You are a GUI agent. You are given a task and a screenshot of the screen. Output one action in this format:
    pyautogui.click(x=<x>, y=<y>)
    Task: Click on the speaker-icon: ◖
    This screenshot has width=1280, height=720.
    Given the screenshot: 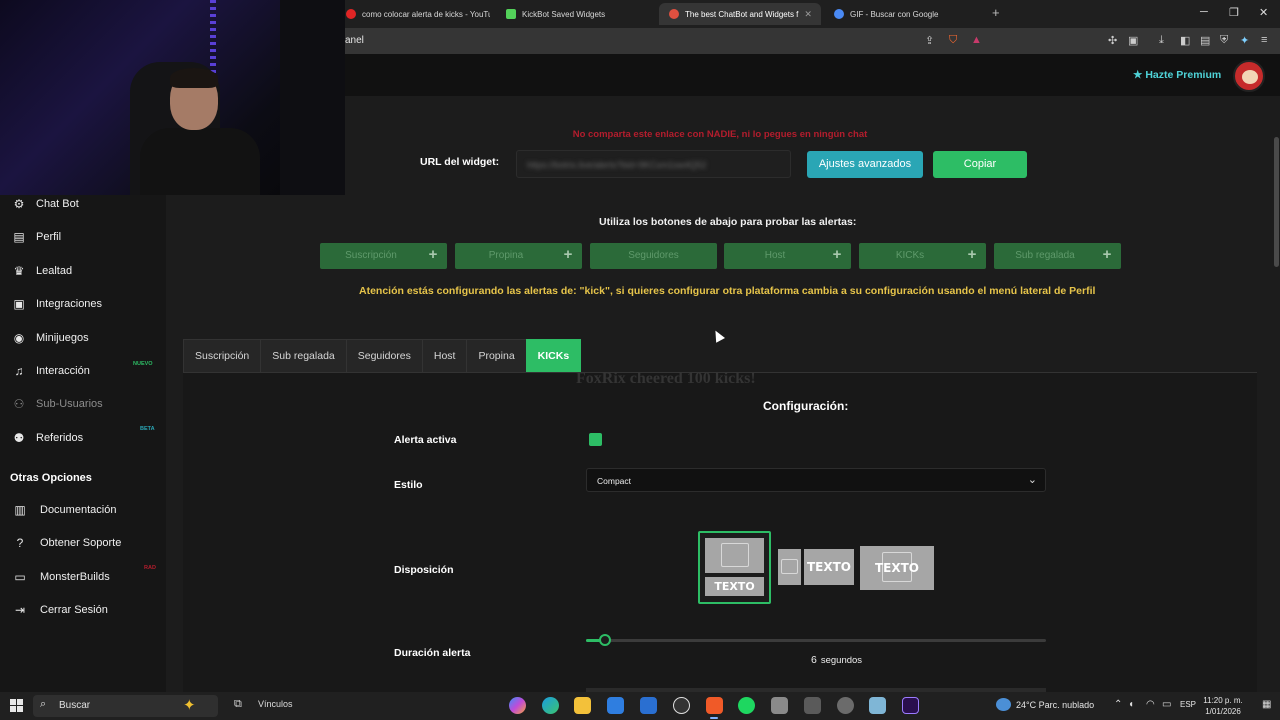 What is the action you would take?
    pyautogui.click(x=1131, y=704)
    